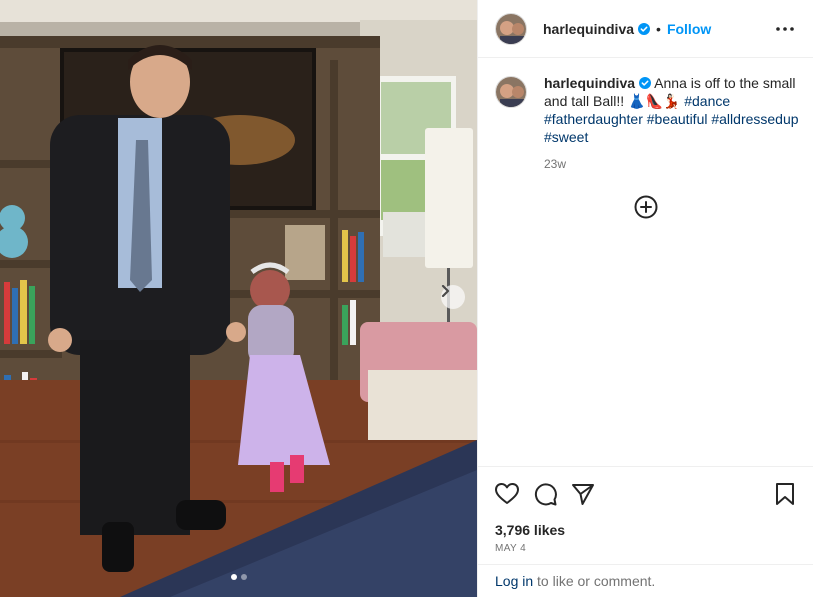  What do you see at coordinates (593, 119) in the screenshot?
I see `hashtag-fatherdaughter: #fatherdaughter` at bounding box center [593, 119].